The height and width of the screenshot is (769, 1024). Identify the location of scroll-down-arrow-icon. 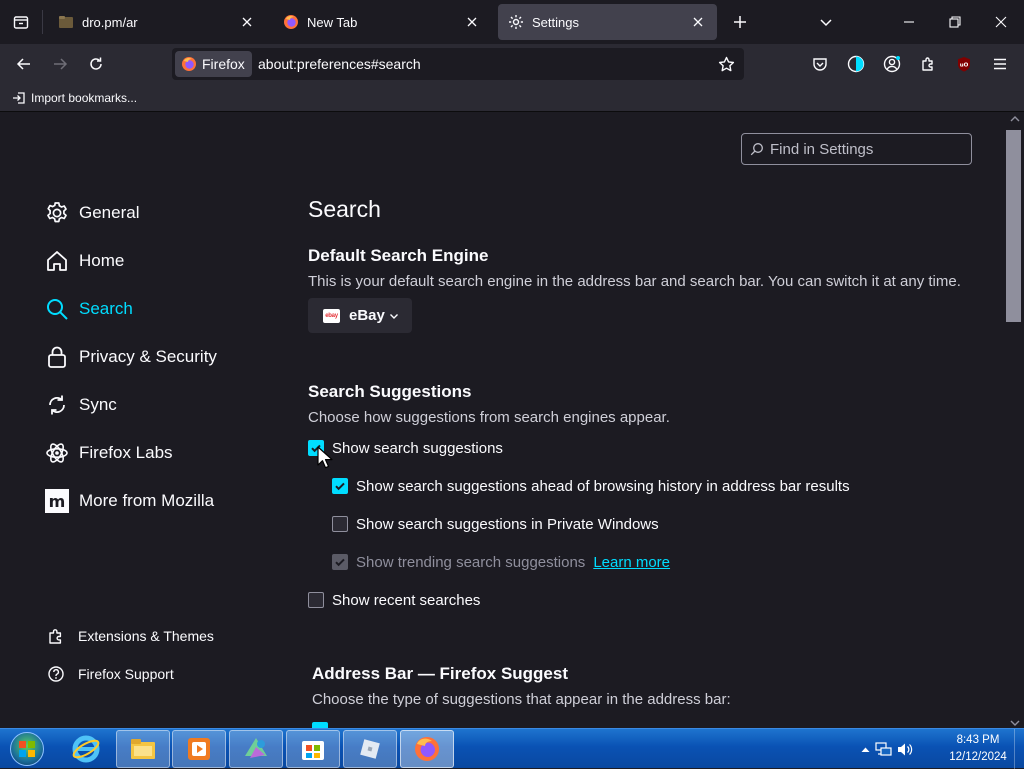
(1015, 723).